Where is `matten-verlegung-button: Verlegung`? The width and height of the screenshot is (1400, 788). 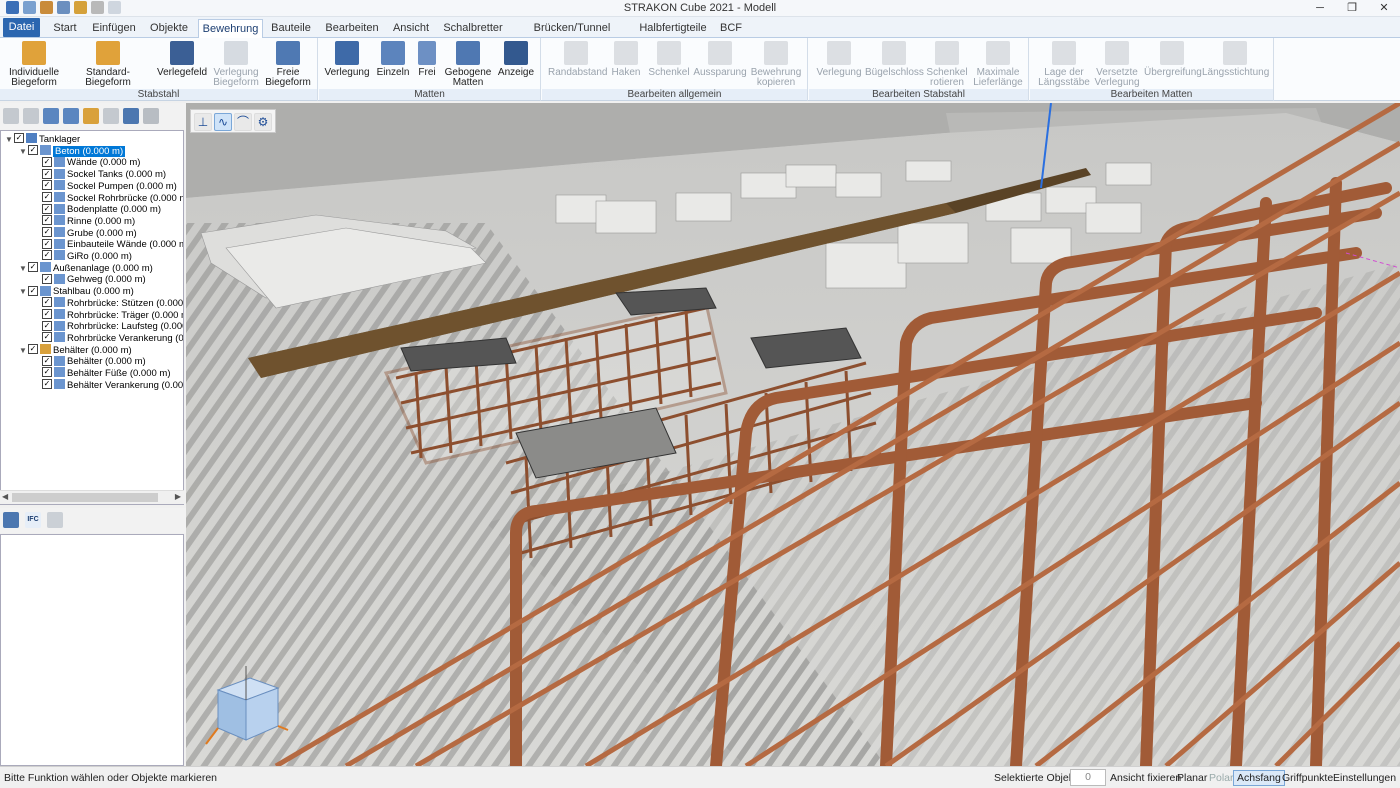 matten-verlegung-button: Verlegung is located at coordinates (347, 59).